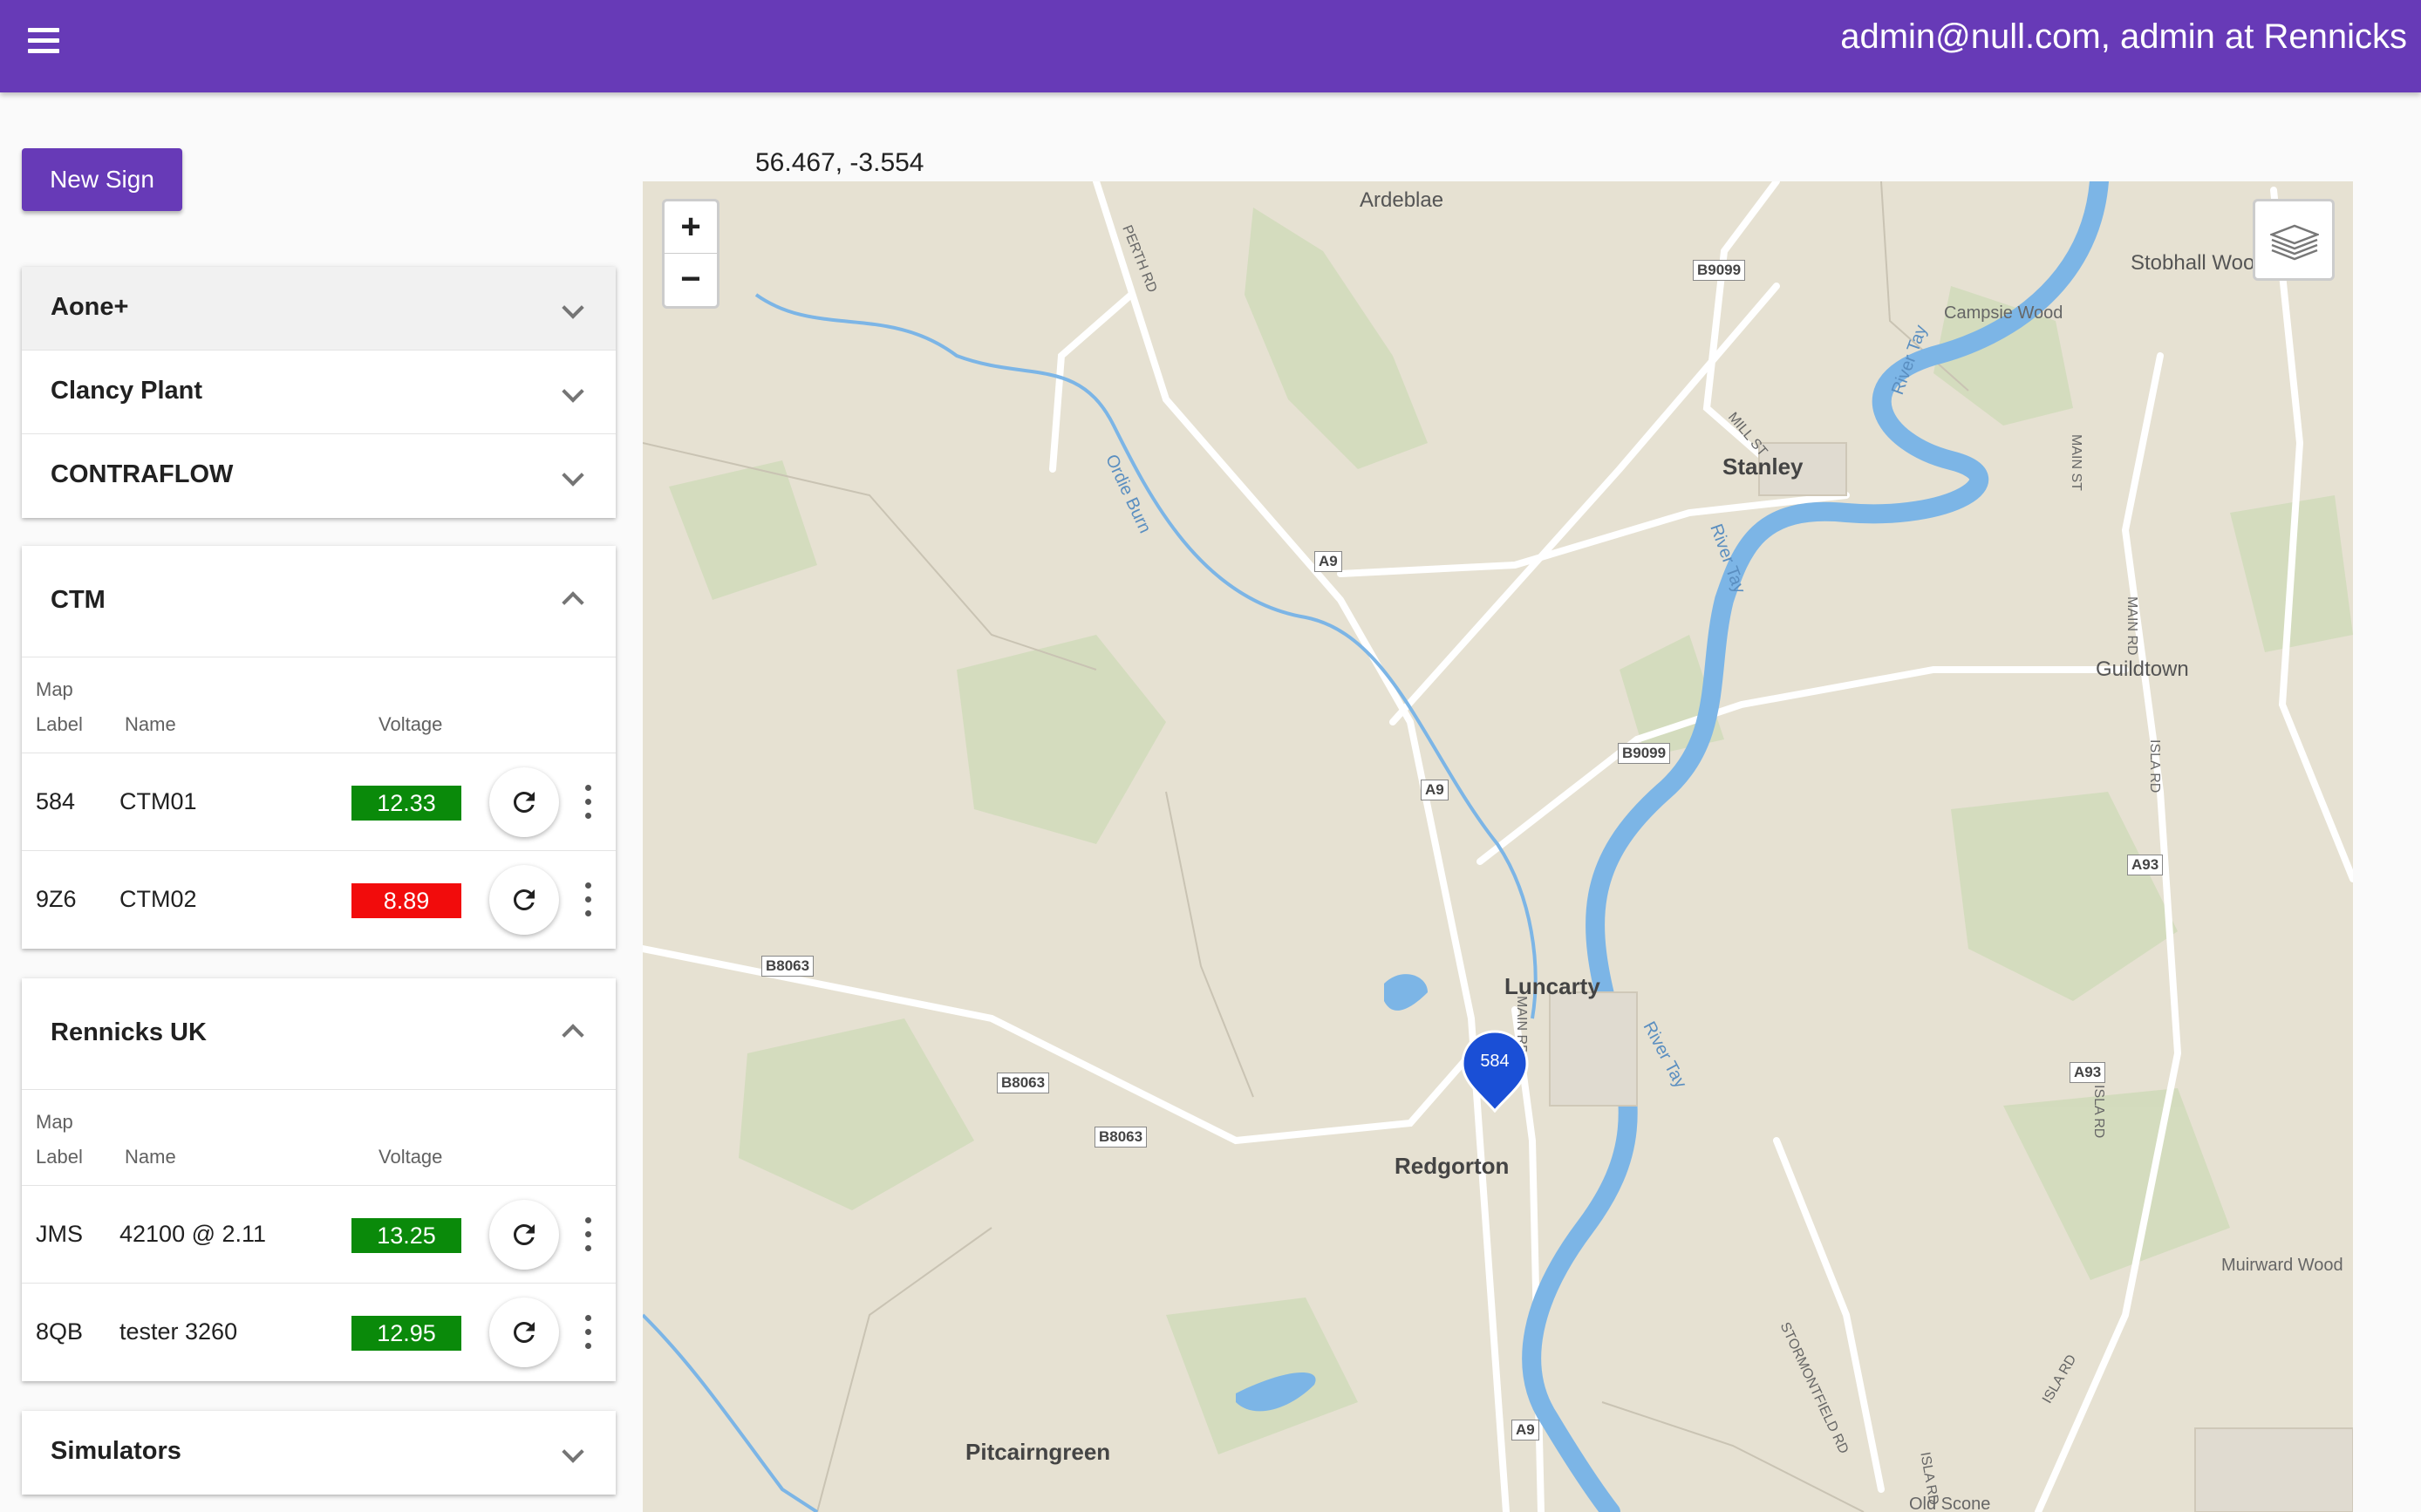 This screenshot has height=1512, width=2421. What do you see at coordinates (1038, 1452) in the screenshot?
I see `map-place-label: Pitcairngreen` at bounding box center [1038, 1452].